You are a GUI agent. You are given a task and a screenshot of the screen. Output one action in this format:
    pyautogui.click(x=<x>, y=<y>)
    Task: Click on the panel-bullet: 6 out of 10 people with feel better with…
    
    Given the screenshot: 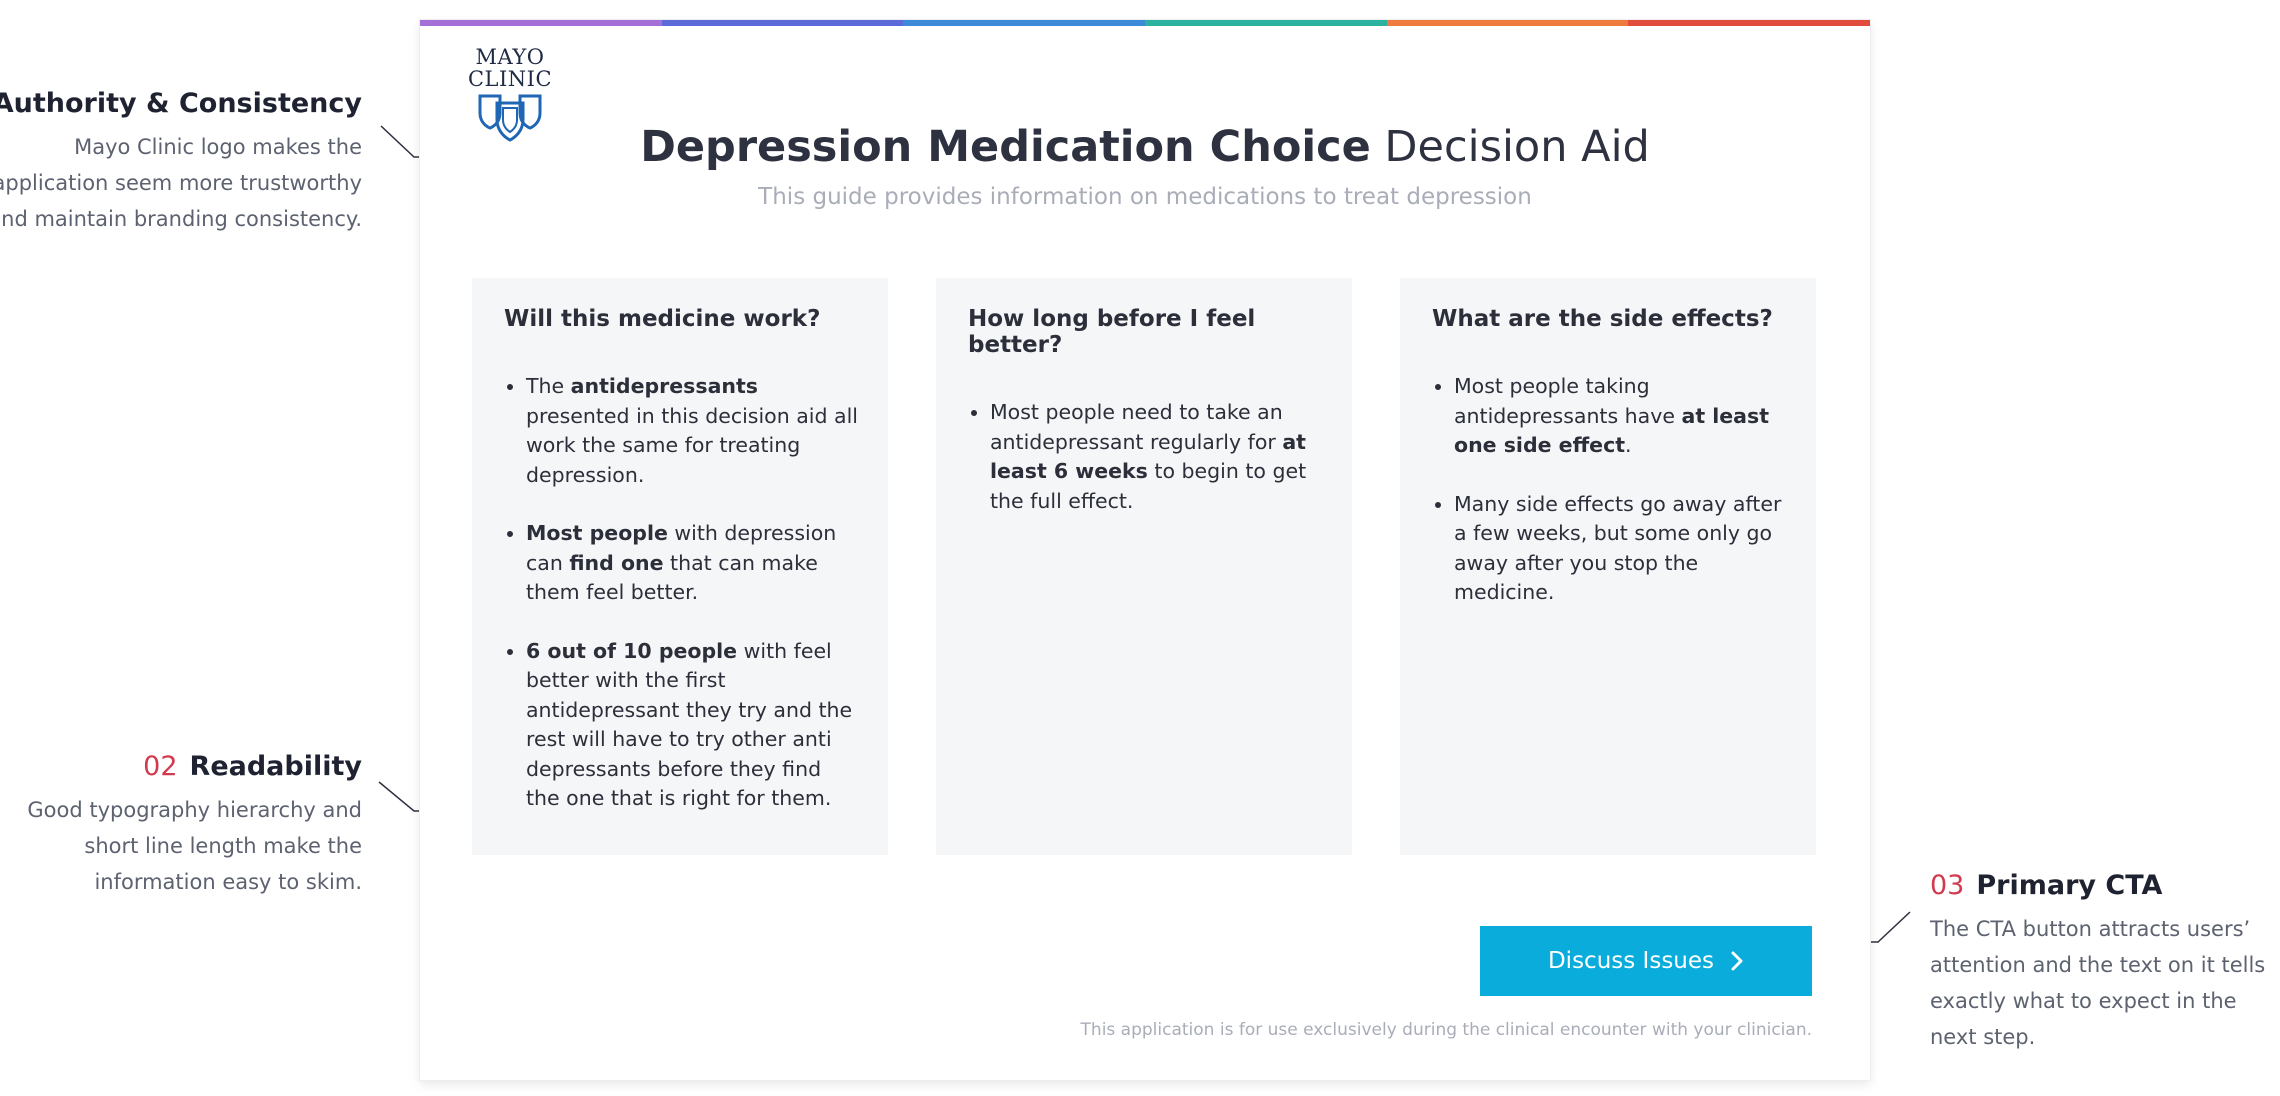 What is the action you would take?
    pyautogui.click(x=693, y=725)
    